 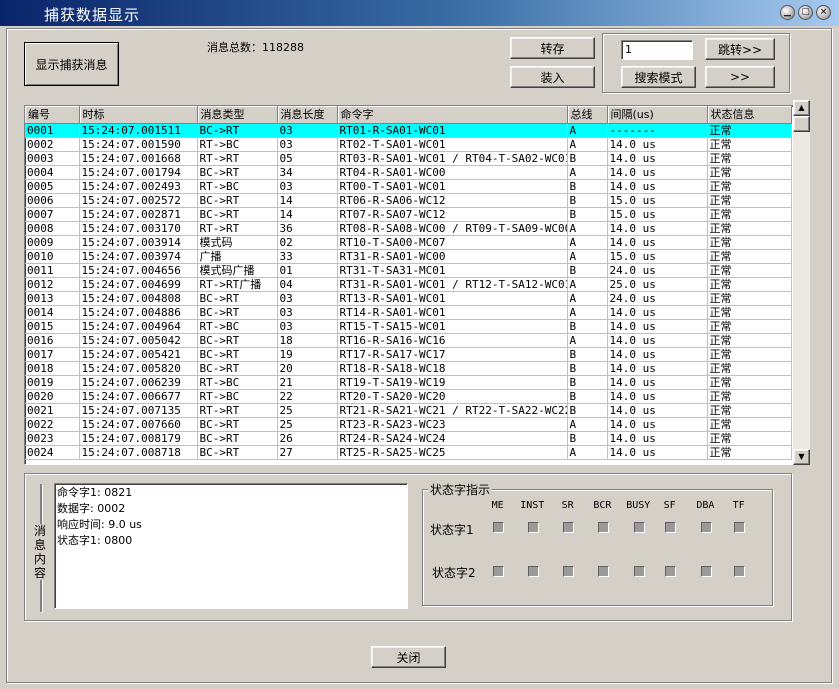 I want to click on status-flag-label: ME, so click(x=497, y=505).